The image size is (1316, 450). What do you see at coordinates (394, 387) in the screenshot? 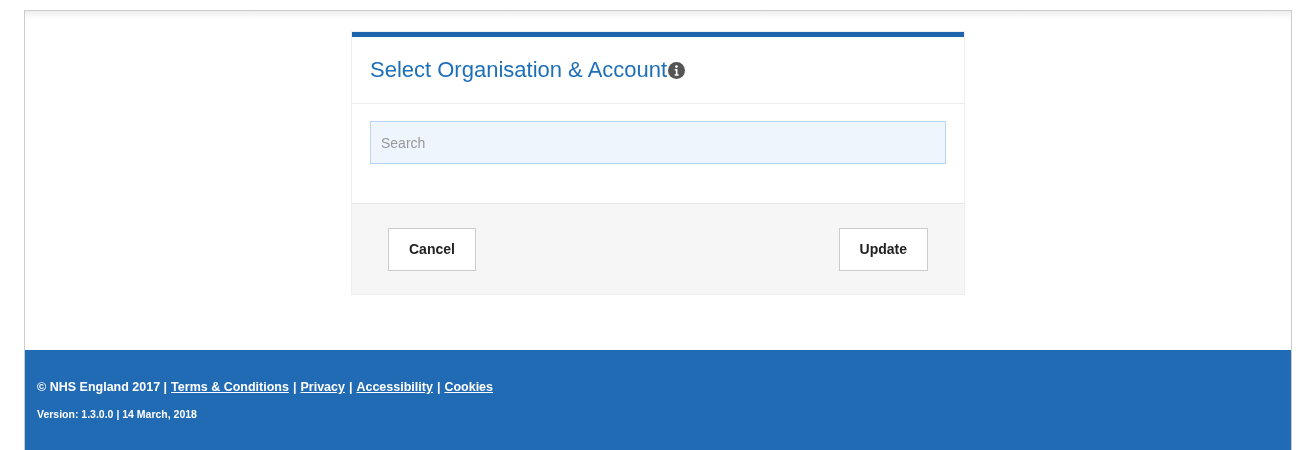
I see `footer-link: Accessibility` at bounding box center [394, 387].